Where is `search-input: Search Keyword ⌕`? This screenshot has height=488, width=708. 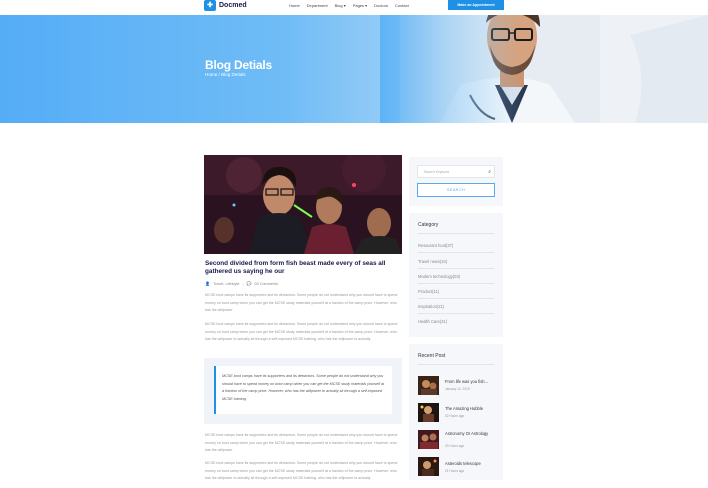
search-input: Search Keyword ⌕ is located at coordinates (456, 171).